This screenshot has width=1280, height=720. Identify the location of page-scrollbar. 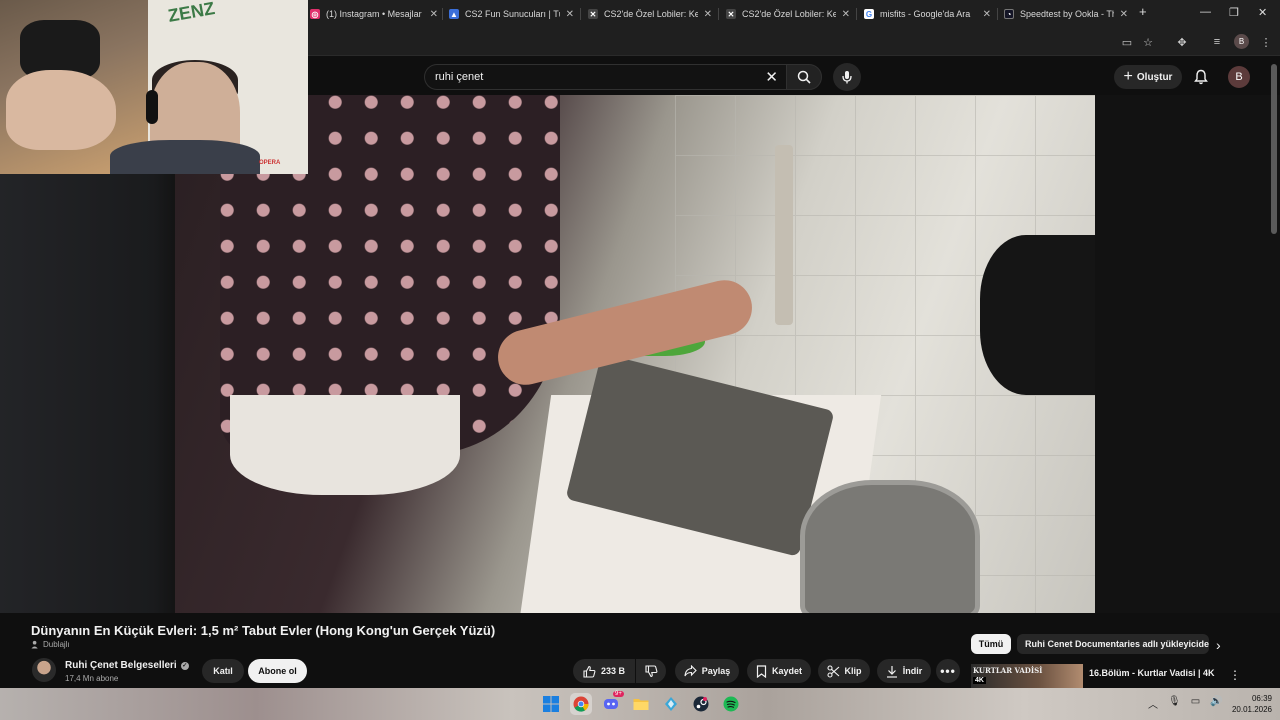
(1274, 149).